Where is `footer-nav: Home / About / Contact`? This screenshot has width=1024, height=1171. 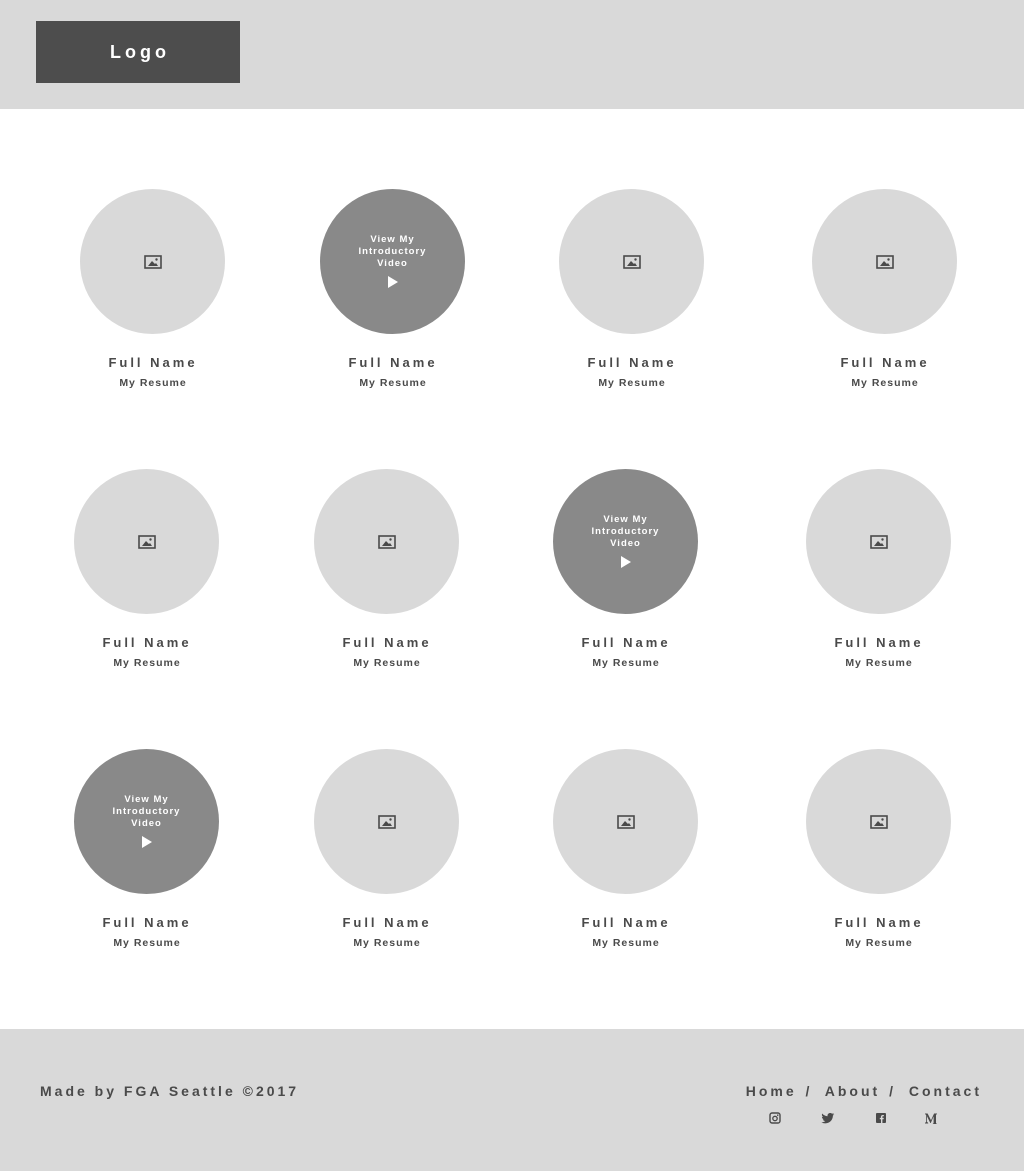
footer-nav: Home / About / Contact is located at coordinates (864, 1091).